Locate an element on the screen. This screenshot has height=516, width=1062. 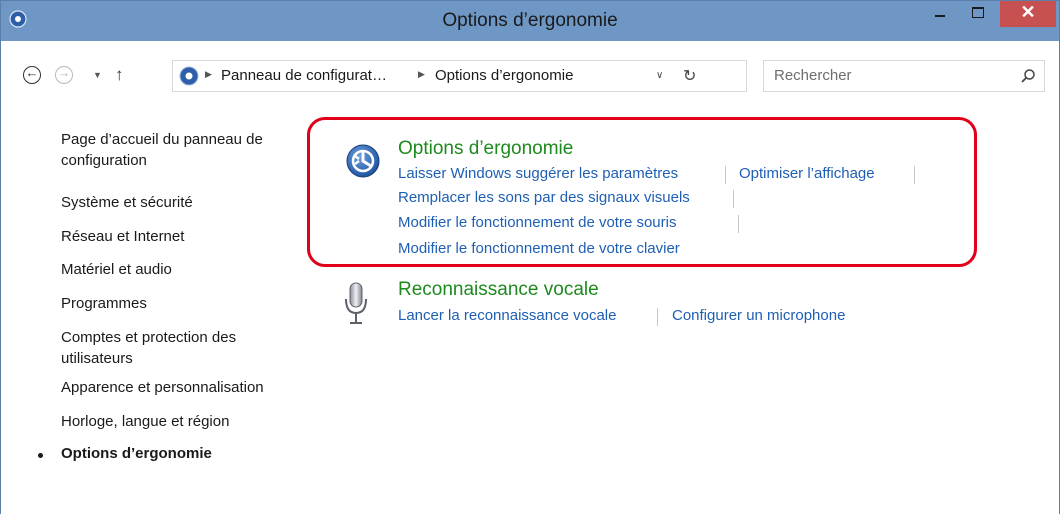
forward-arrow-icon: → is located at coordinates (64, 72).